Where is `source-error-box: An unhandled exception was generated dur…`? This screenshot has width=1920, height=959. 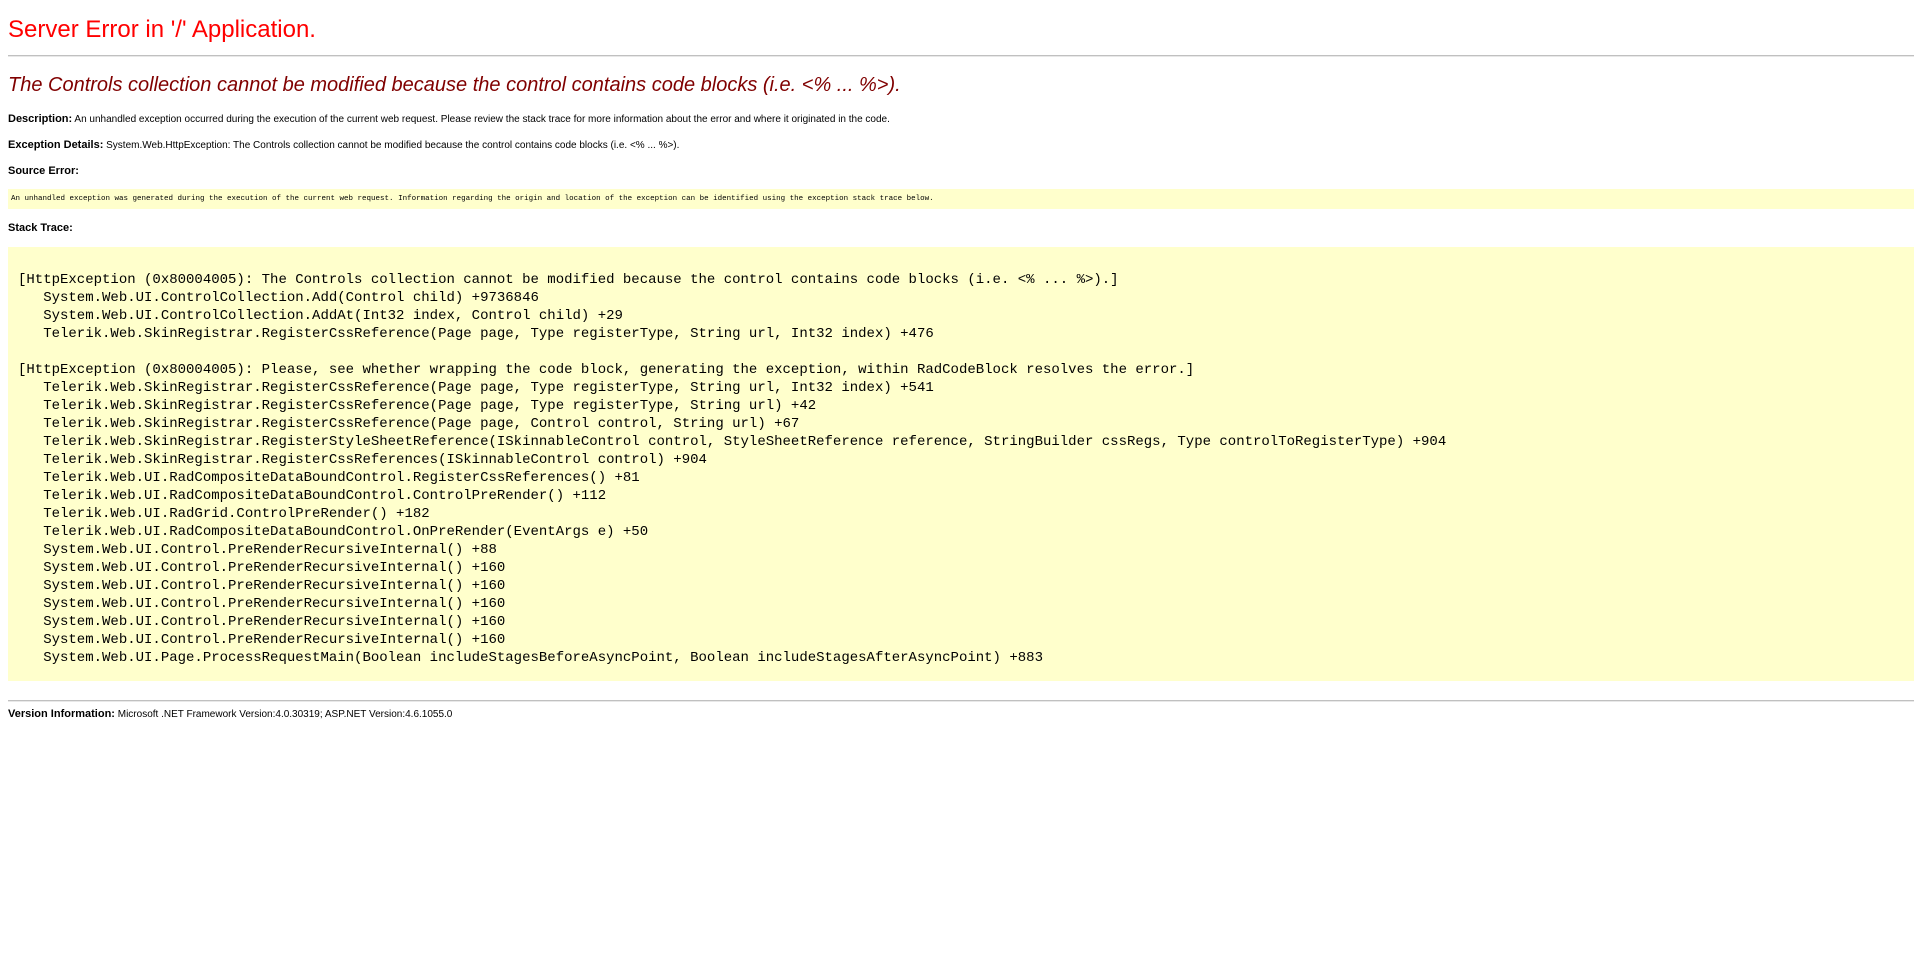 source-error-box: An unhandled exception was generated dur… is located at coordinates (961, 199).